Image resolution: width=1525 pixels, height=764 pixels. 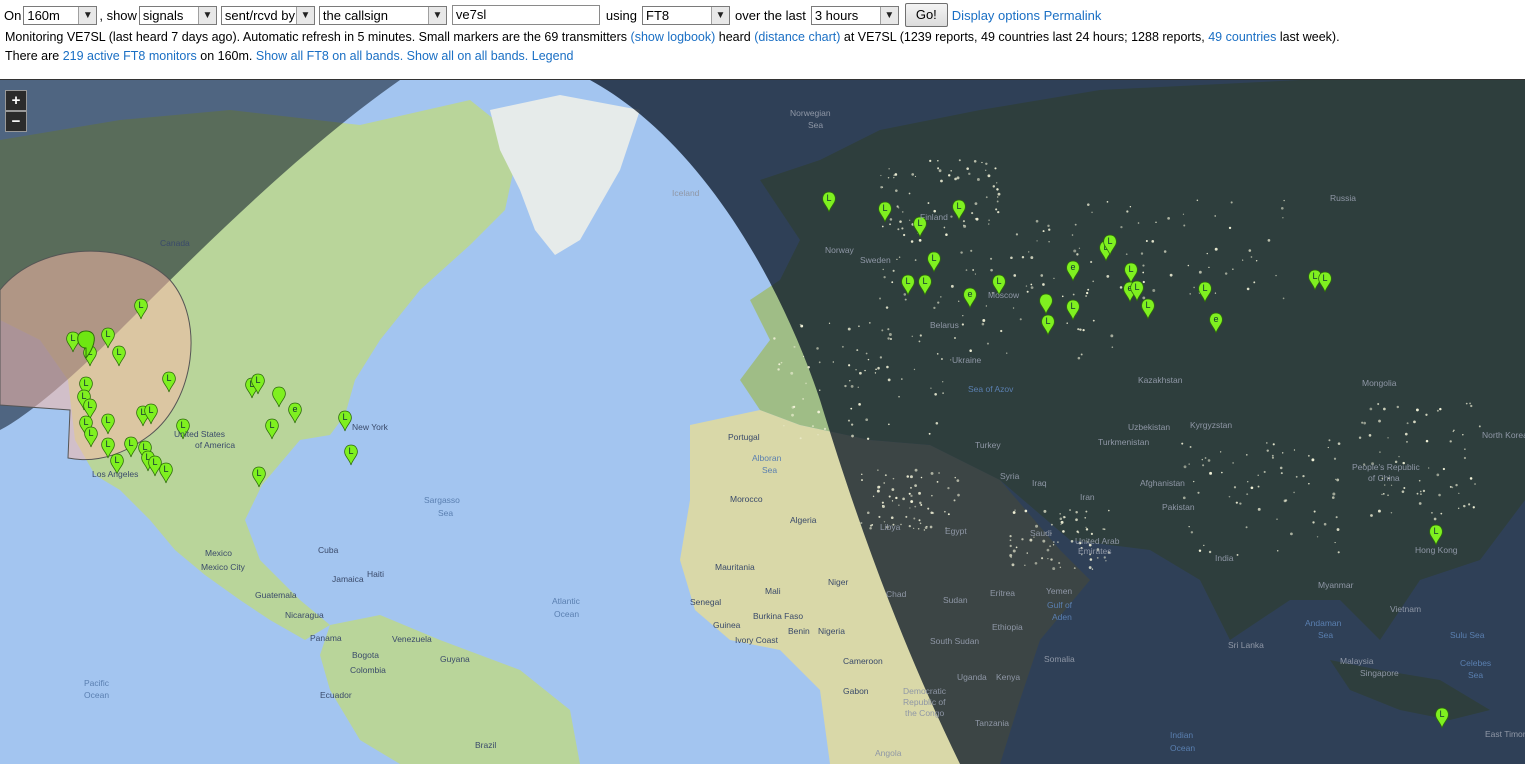 I want to click on map-label: Morocco, so click(x=746, y=499).